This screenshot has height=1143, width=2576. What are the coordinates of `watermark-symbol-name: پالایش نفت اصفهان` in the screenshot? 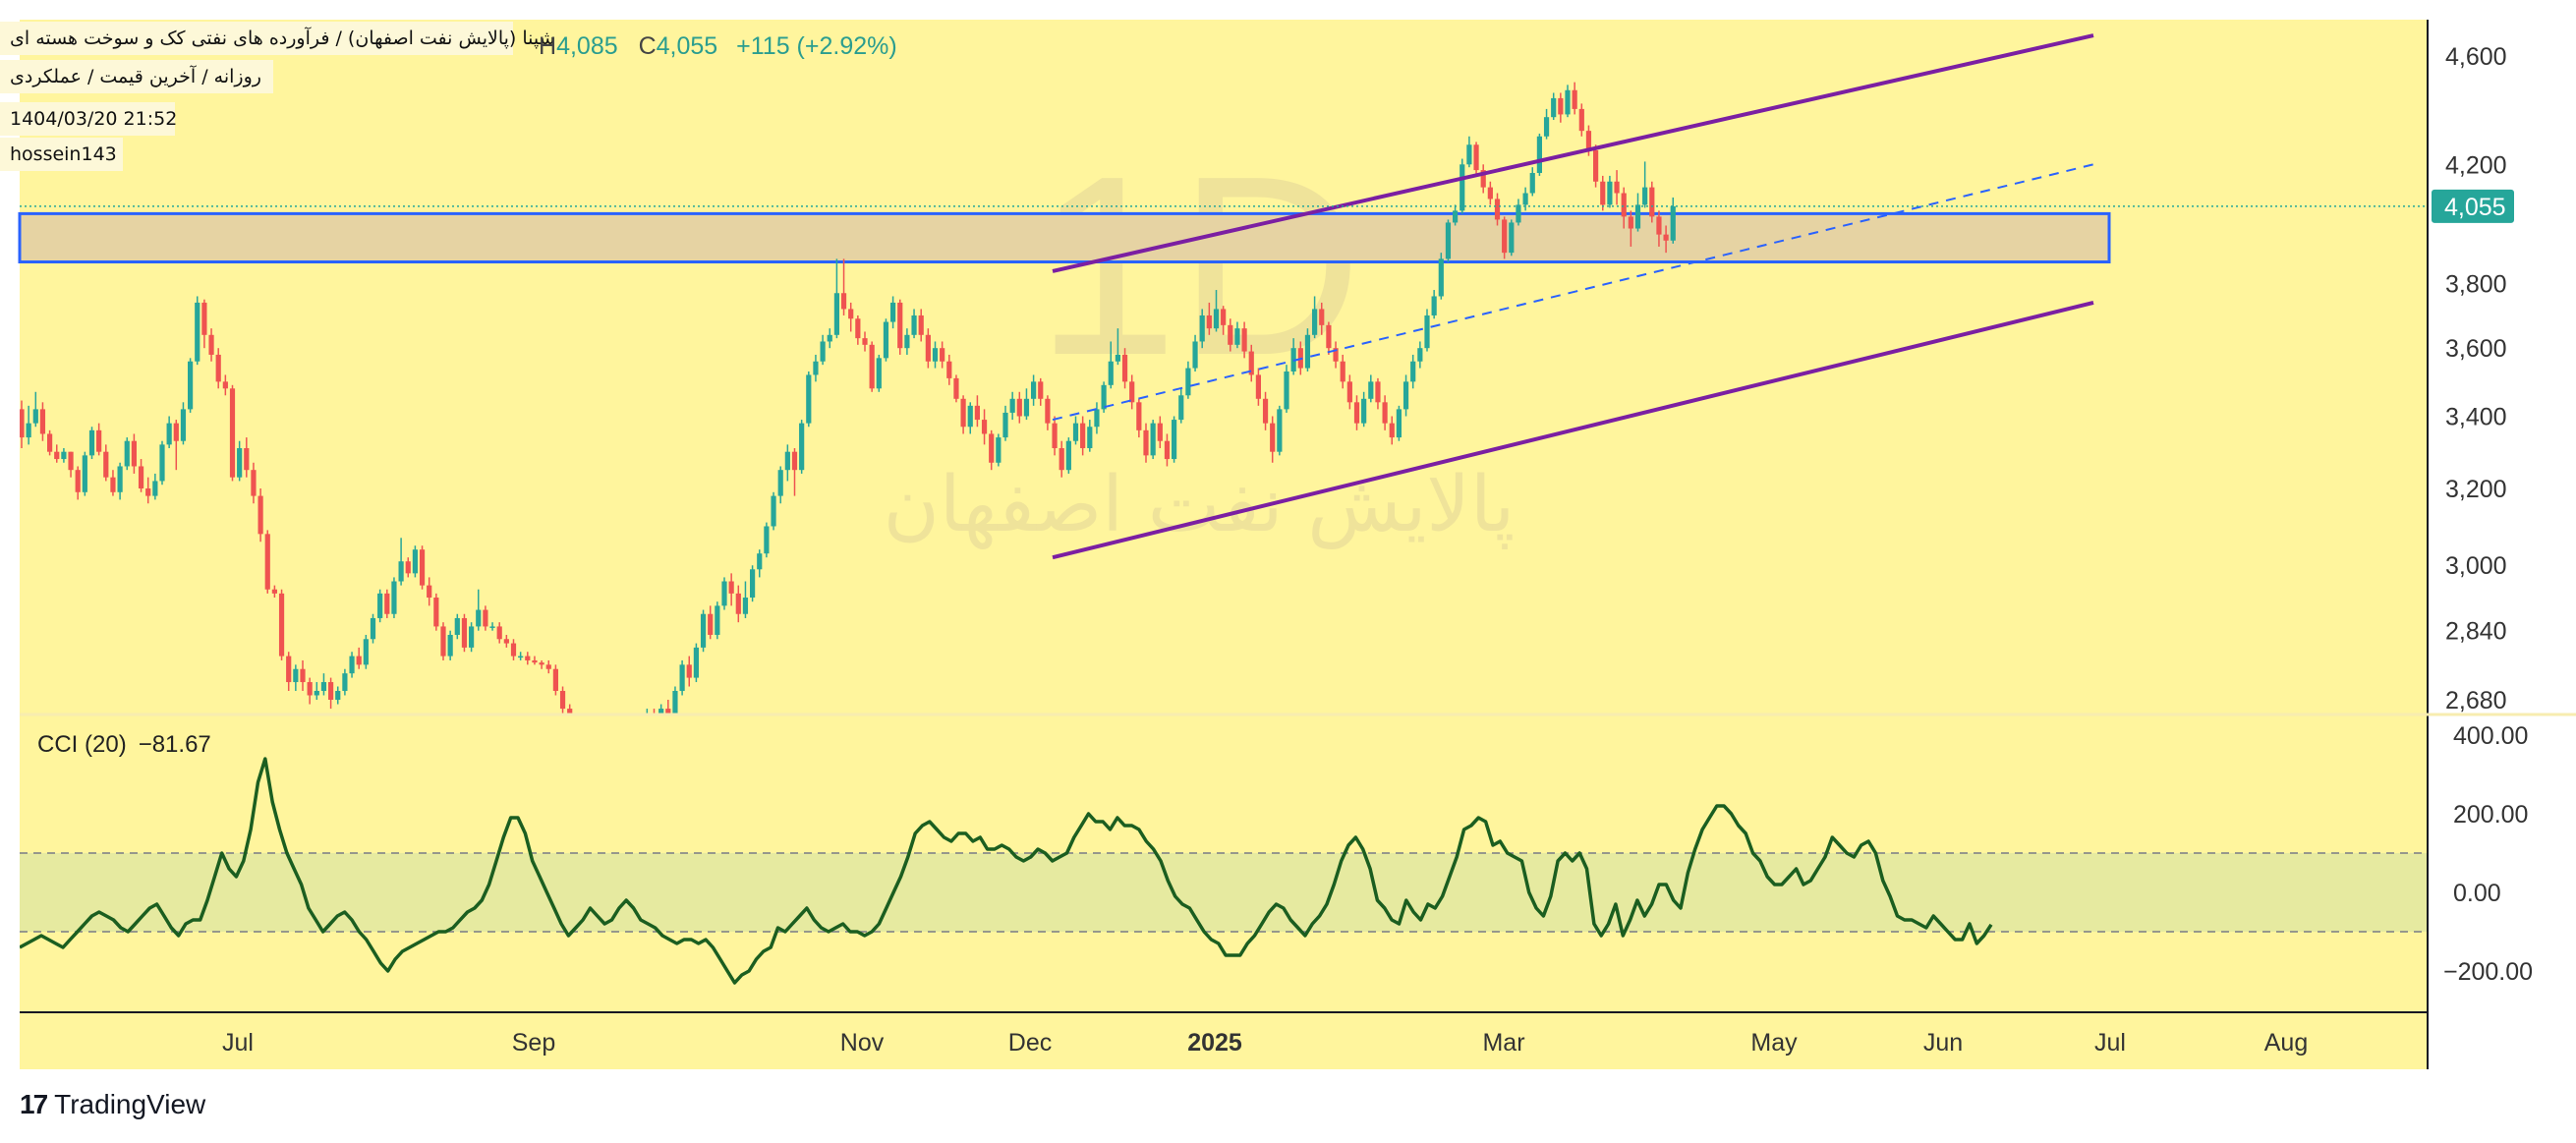 It's located at (1200, 505).